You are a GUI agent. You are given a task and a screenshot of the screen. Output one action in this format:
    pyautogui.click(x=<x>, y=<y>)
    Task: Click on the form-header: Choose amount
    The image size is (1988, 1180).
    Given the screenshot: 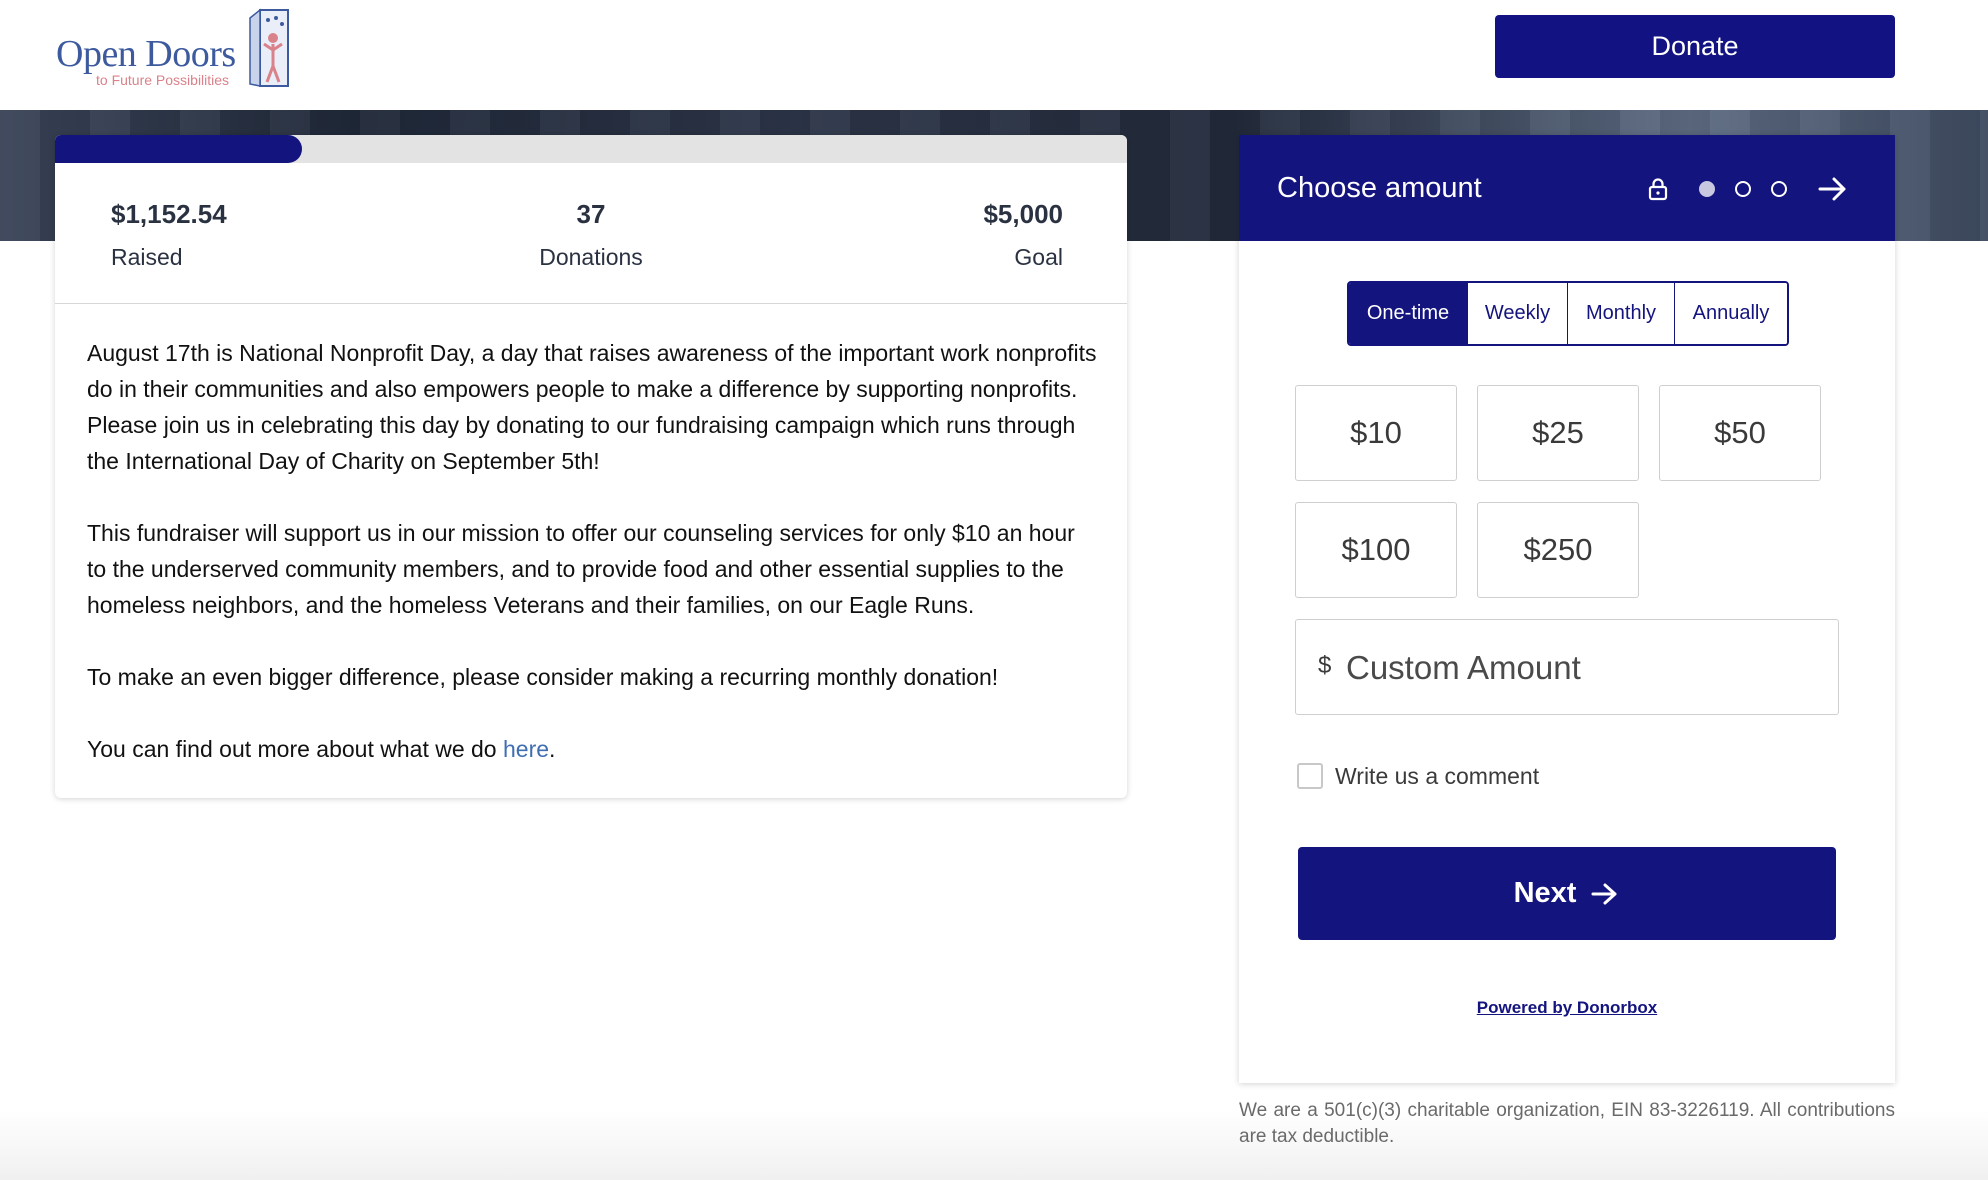 What is the action you would take?
    pyautogui.click(x=1567, y=188)
    